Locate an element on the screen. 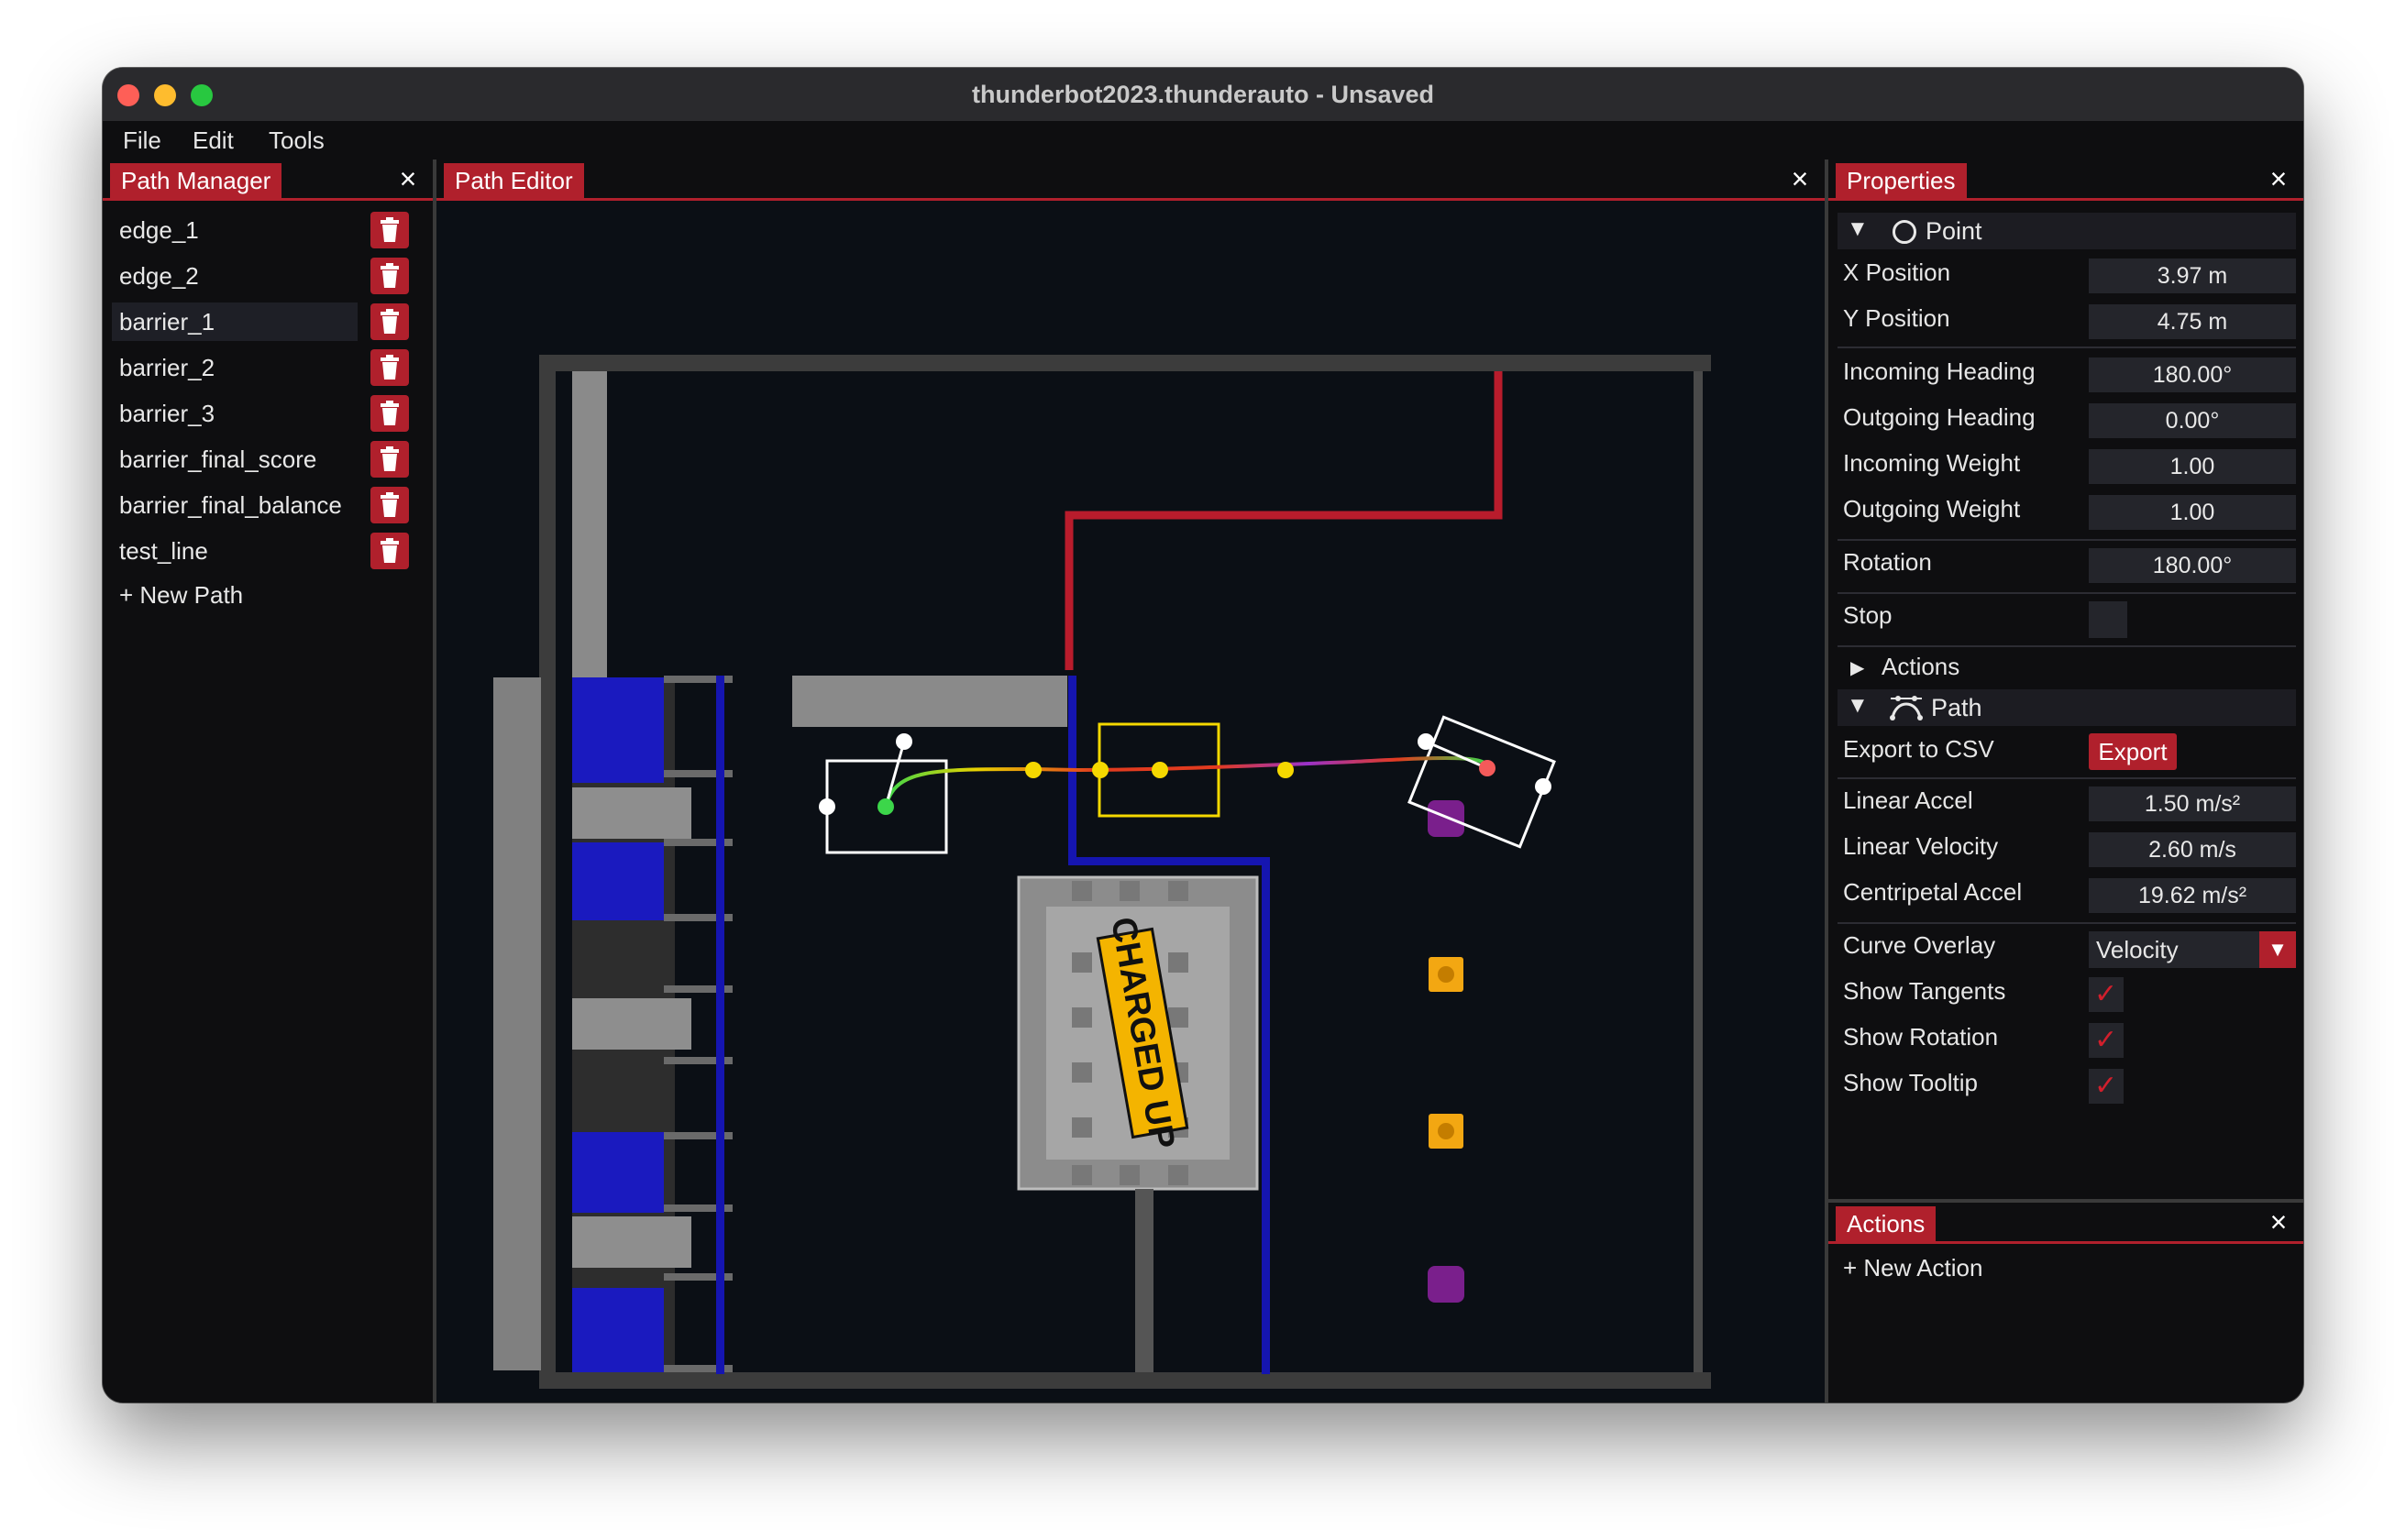 This screenshot has height=1540, width=2406. y-position-input: 4.75 m is located at coordinates (2192, 321).